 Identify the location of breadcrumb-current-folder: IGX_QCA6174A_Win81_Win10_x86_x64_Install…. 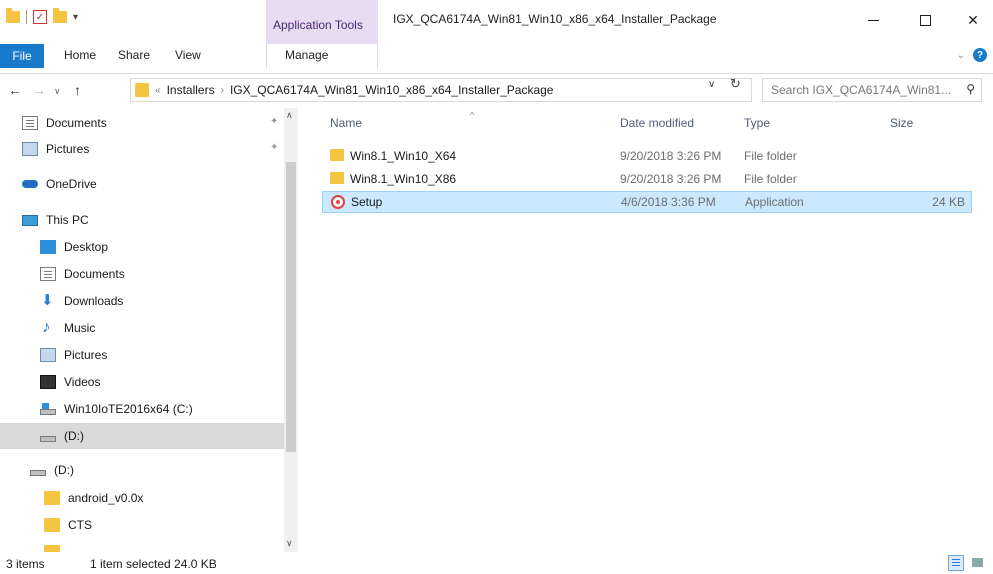
(392, 90).